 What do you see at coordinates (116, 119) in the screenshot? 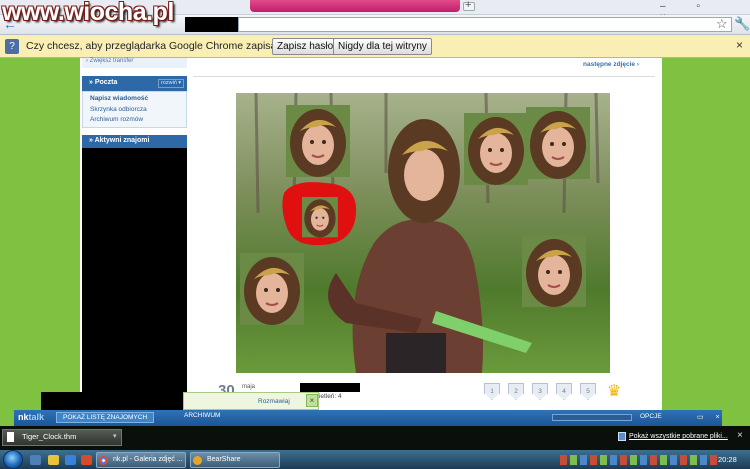
I see `mail-item-archive: Archiwum rozmów` at bounding box center [116, 119].